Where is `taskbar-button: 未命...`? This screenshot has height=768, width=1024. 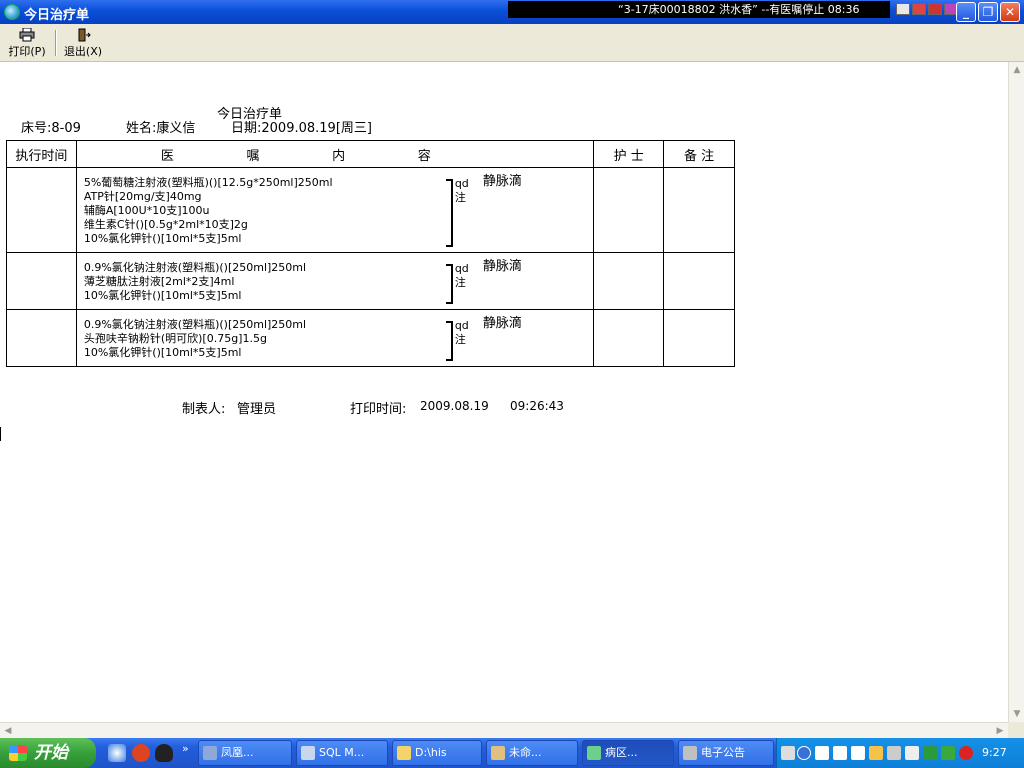 taskbar-button: 未命... is located at coordinates (532, 753).